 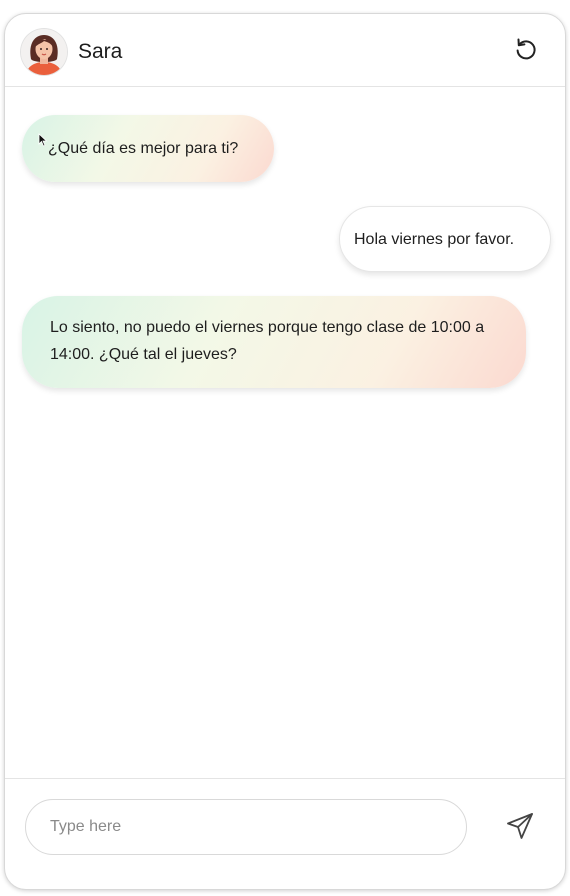 I want to click on message-bubble-contact: ¿Qué día es mejor para ti?, so click(x=148, y=148).